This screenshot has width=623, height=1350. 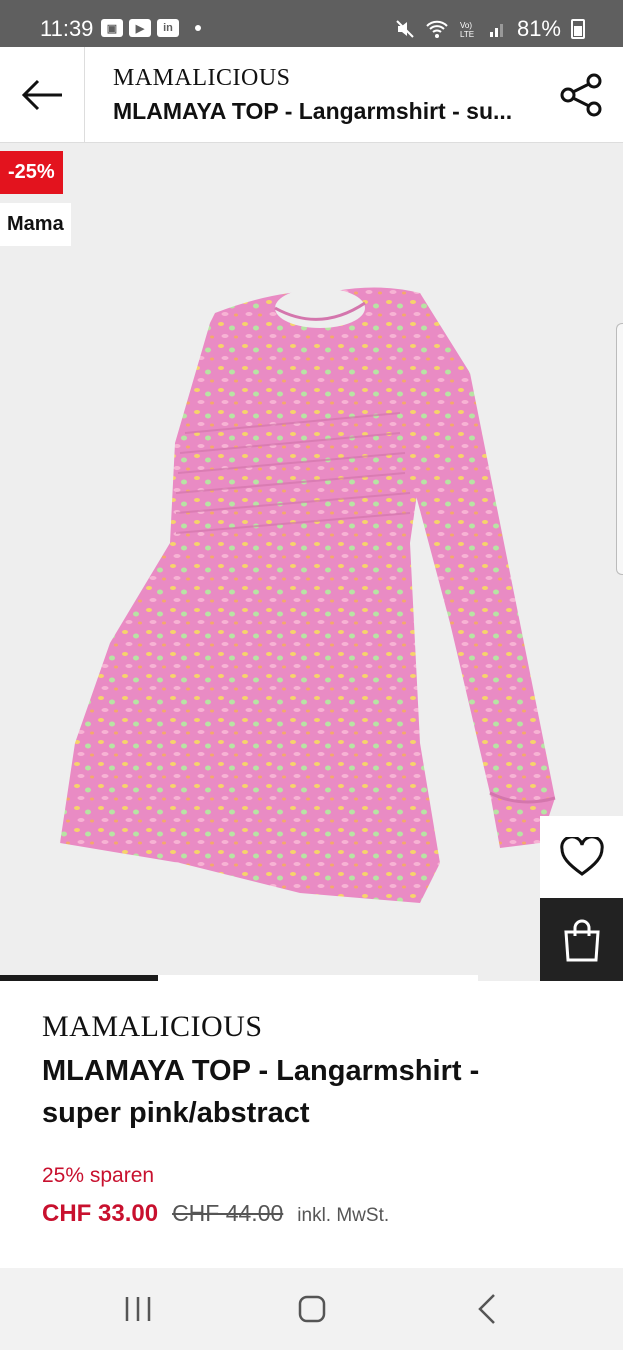 What do you see at coordinates (228, 1213) in the screenshot?
I see `original-price: CHF 44.00` at bounding box center [228, 1213].